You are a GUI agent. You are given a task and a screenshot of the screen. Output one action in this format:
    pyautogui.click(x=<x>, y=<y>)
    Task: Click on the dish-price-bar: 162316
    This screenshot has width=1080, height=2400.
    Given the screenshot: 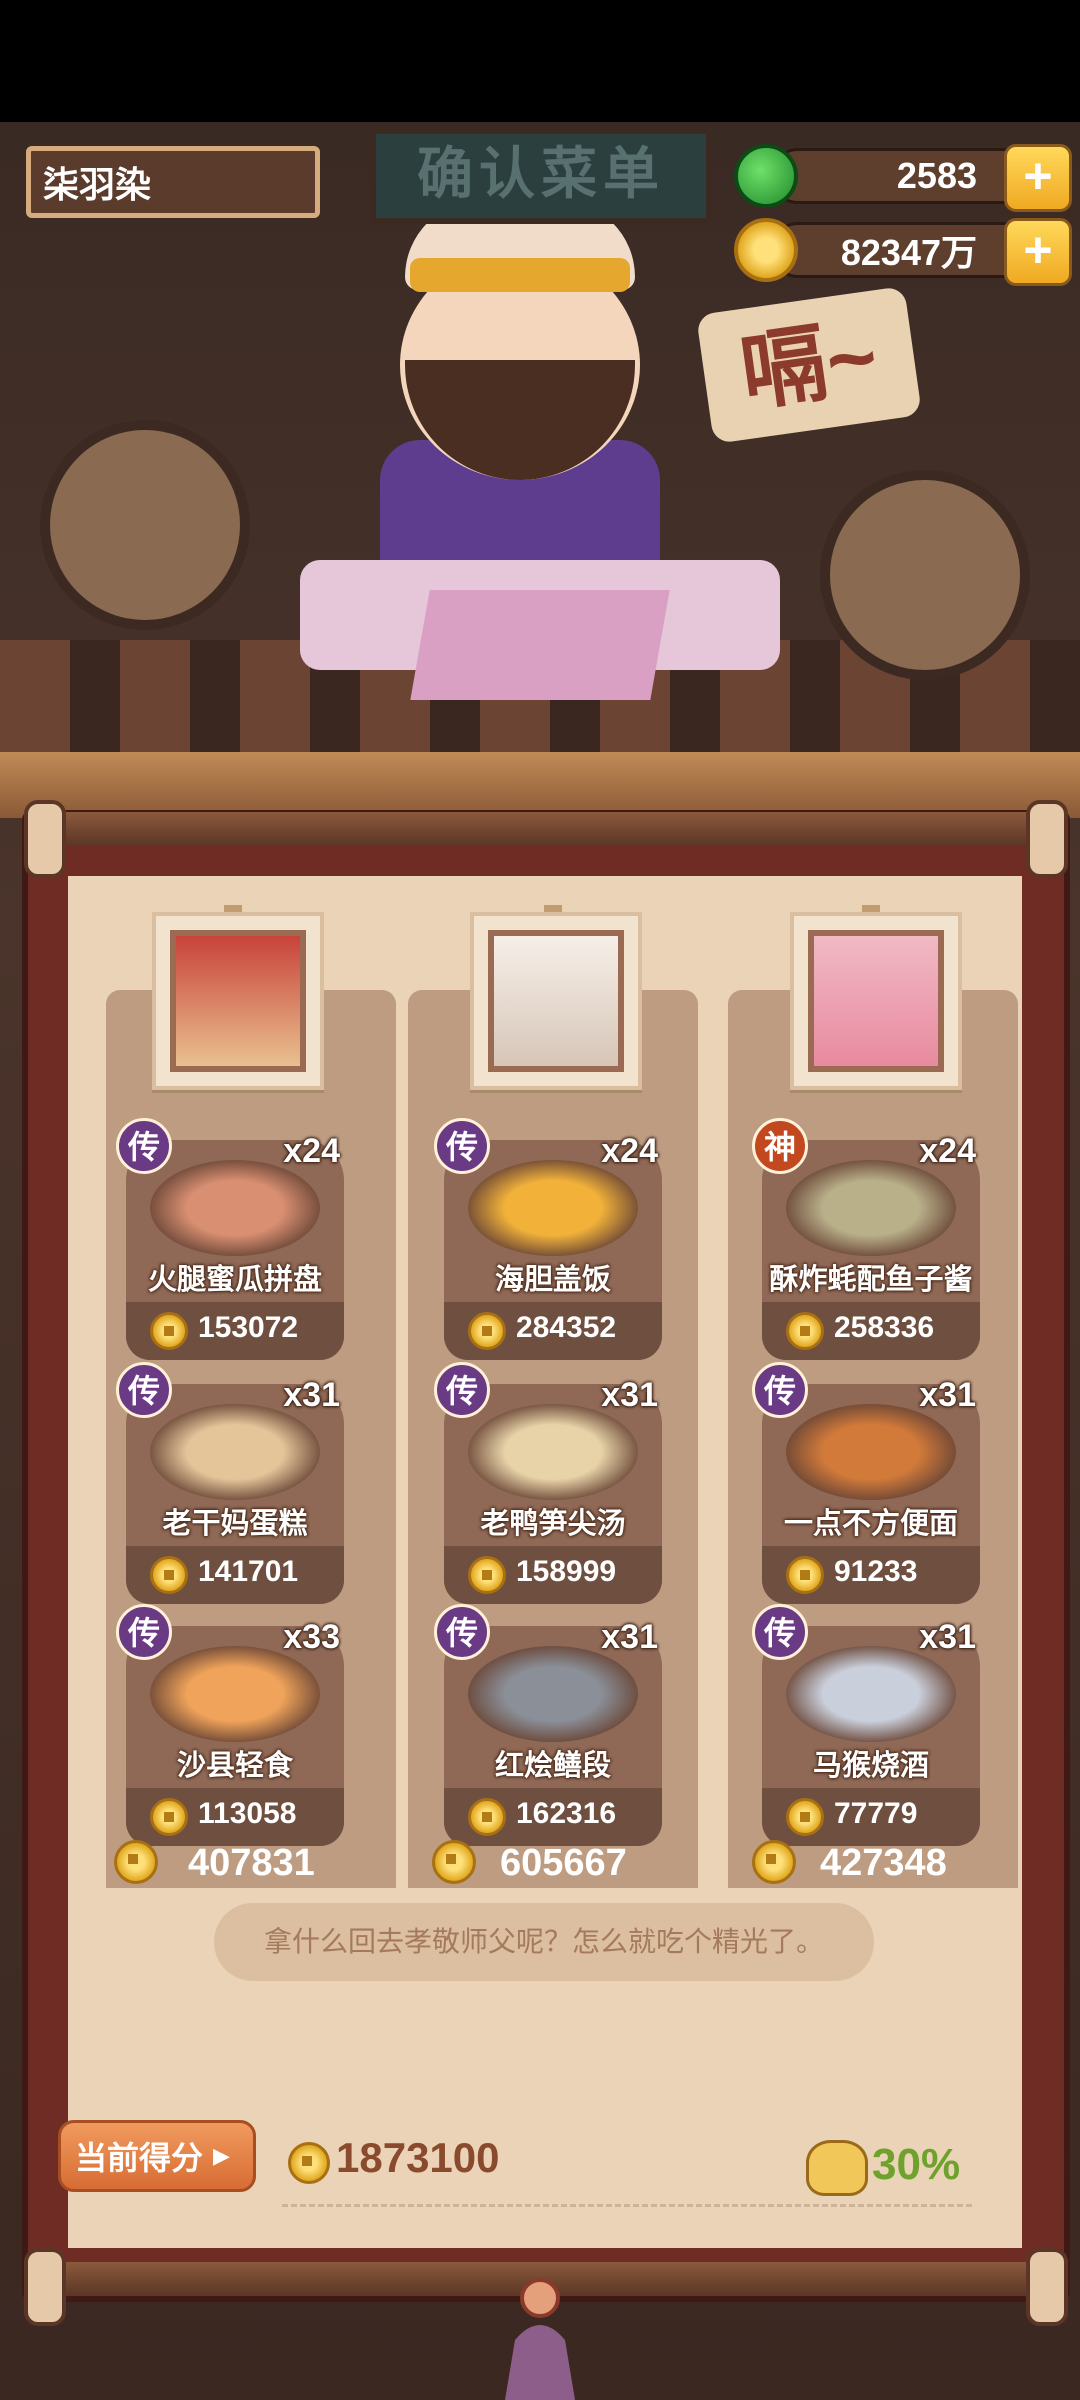 What is the action you would take?
    pyautogui.click(x=553, y=1817)
    